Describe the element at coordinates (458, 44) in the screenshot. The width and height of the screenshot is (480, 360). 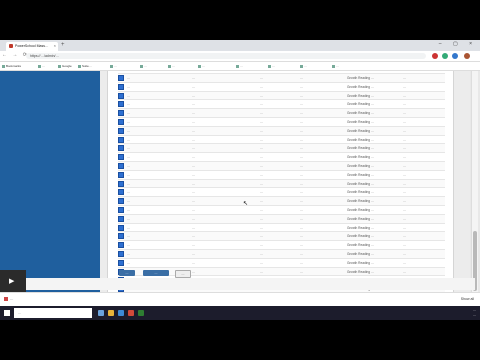
I see `window-controls: – ▢ ×` at that location.